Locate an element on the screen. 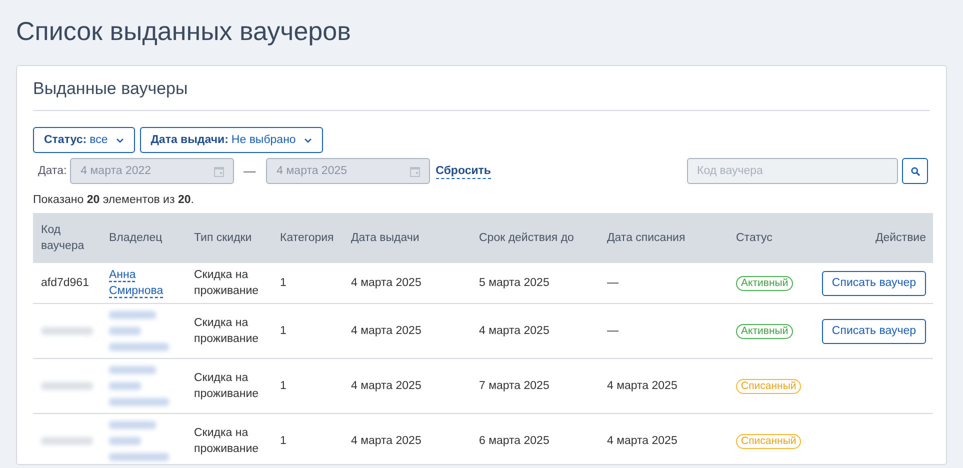  column-header: Код ваучера is located at coordinates (62, 238).